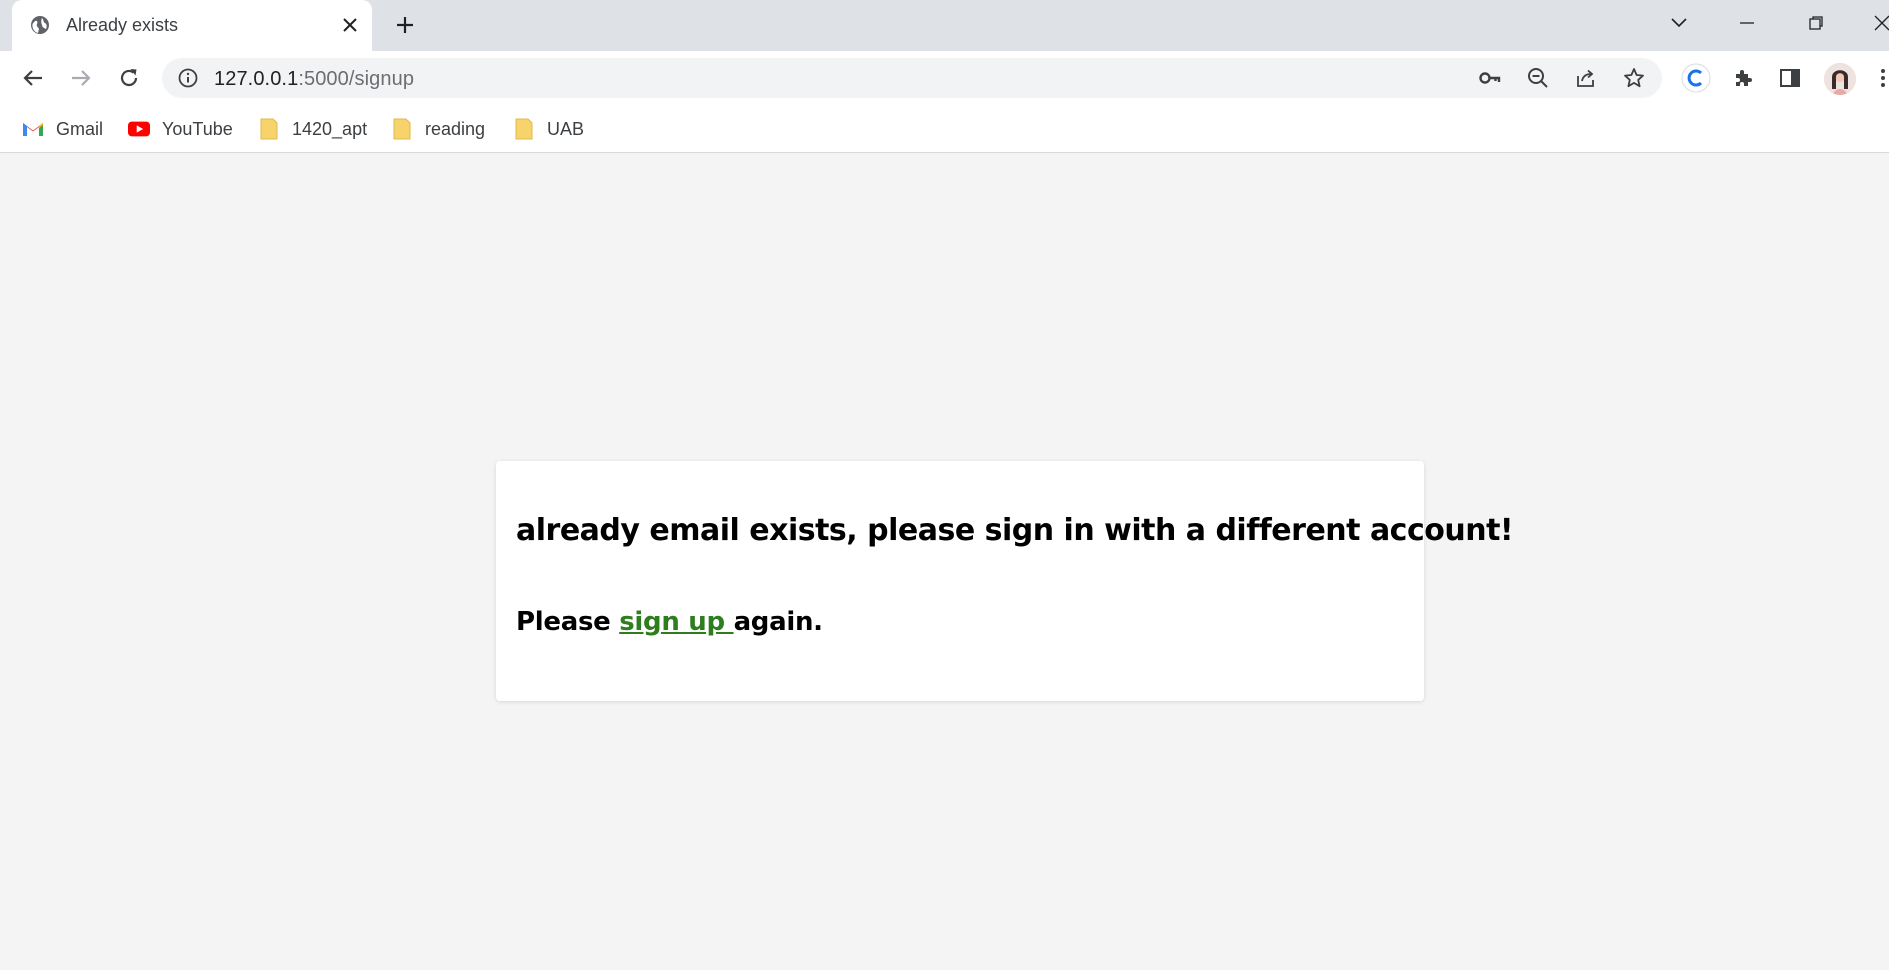 This screenshot has height=970, width=1889. What do you see at coordinates (455, 128) in the screenshot?
I see `bookmark-label: reading` at bounding box center [455, 128].